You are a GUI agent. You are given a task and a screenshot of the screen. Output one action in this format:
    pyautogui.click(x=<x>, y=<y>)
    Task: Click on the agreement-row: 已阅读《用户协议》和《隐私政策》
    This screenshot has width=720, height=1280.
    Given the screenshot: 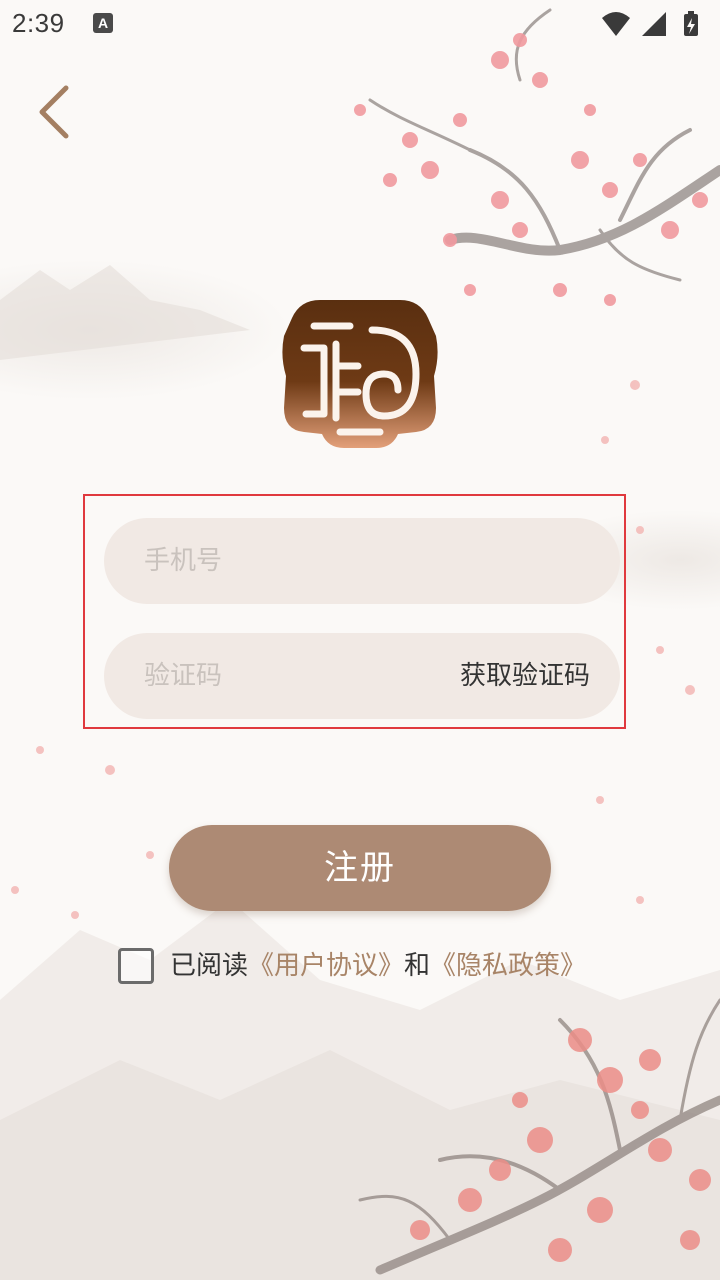 What is the action you would take?
    pyautogui.click(x=368, y=966)
    